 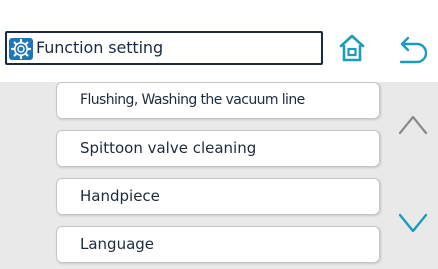 I want to click on scroll-up-button, so click(x=413, y=124).